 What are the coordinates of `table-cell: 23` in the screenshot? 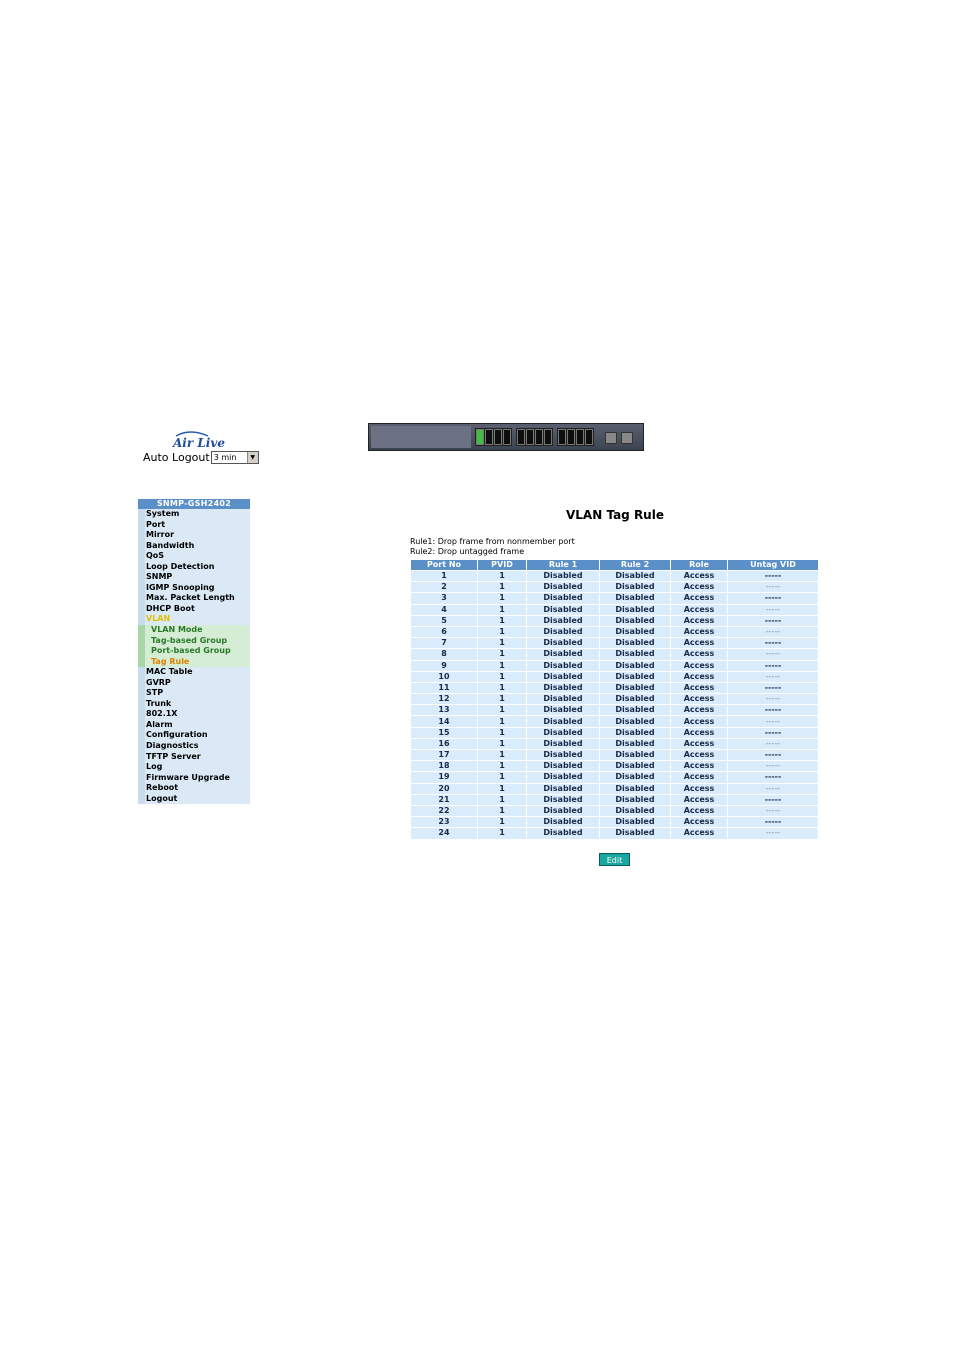 It's located at (444, 822).